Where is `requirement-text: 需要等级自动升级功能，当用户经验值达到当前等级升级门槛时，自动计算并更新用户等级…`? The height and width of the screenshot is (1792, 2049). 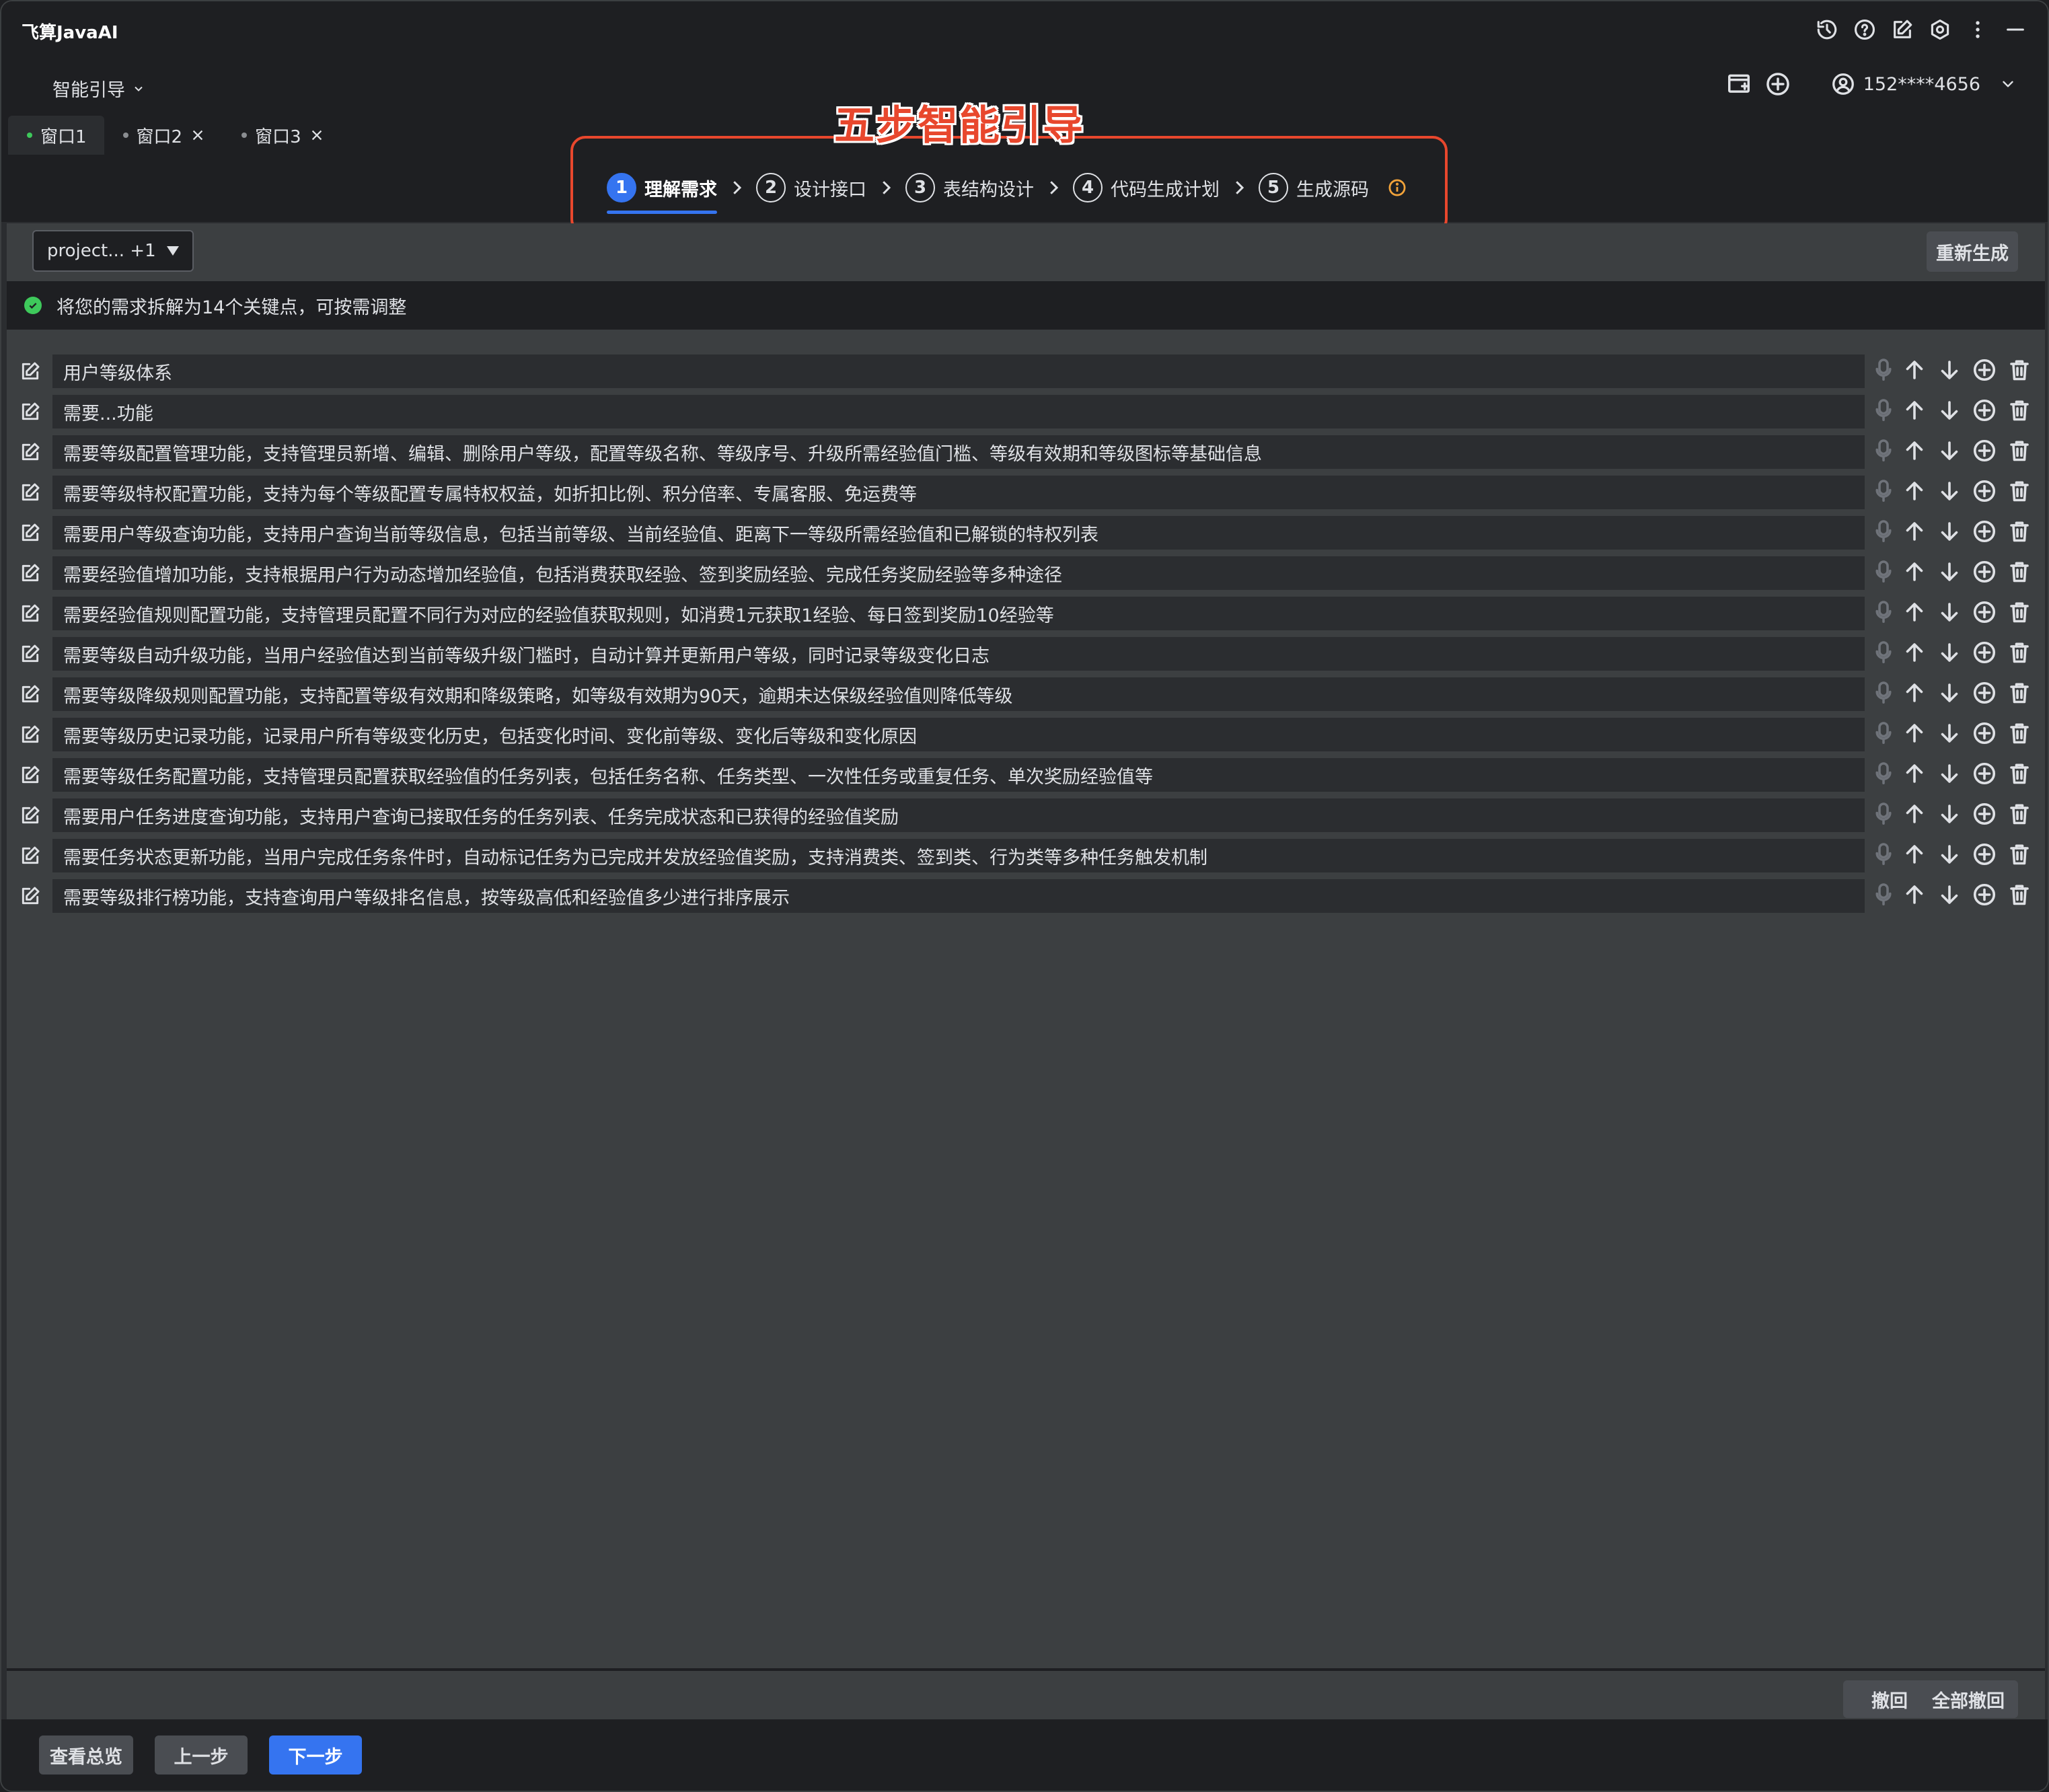 requirement-text: 需要等级自动升级功能，当用户经验值达到当前等级升级门槛时，自动计算并更新用户等级… is located at coordinates (958, 654).